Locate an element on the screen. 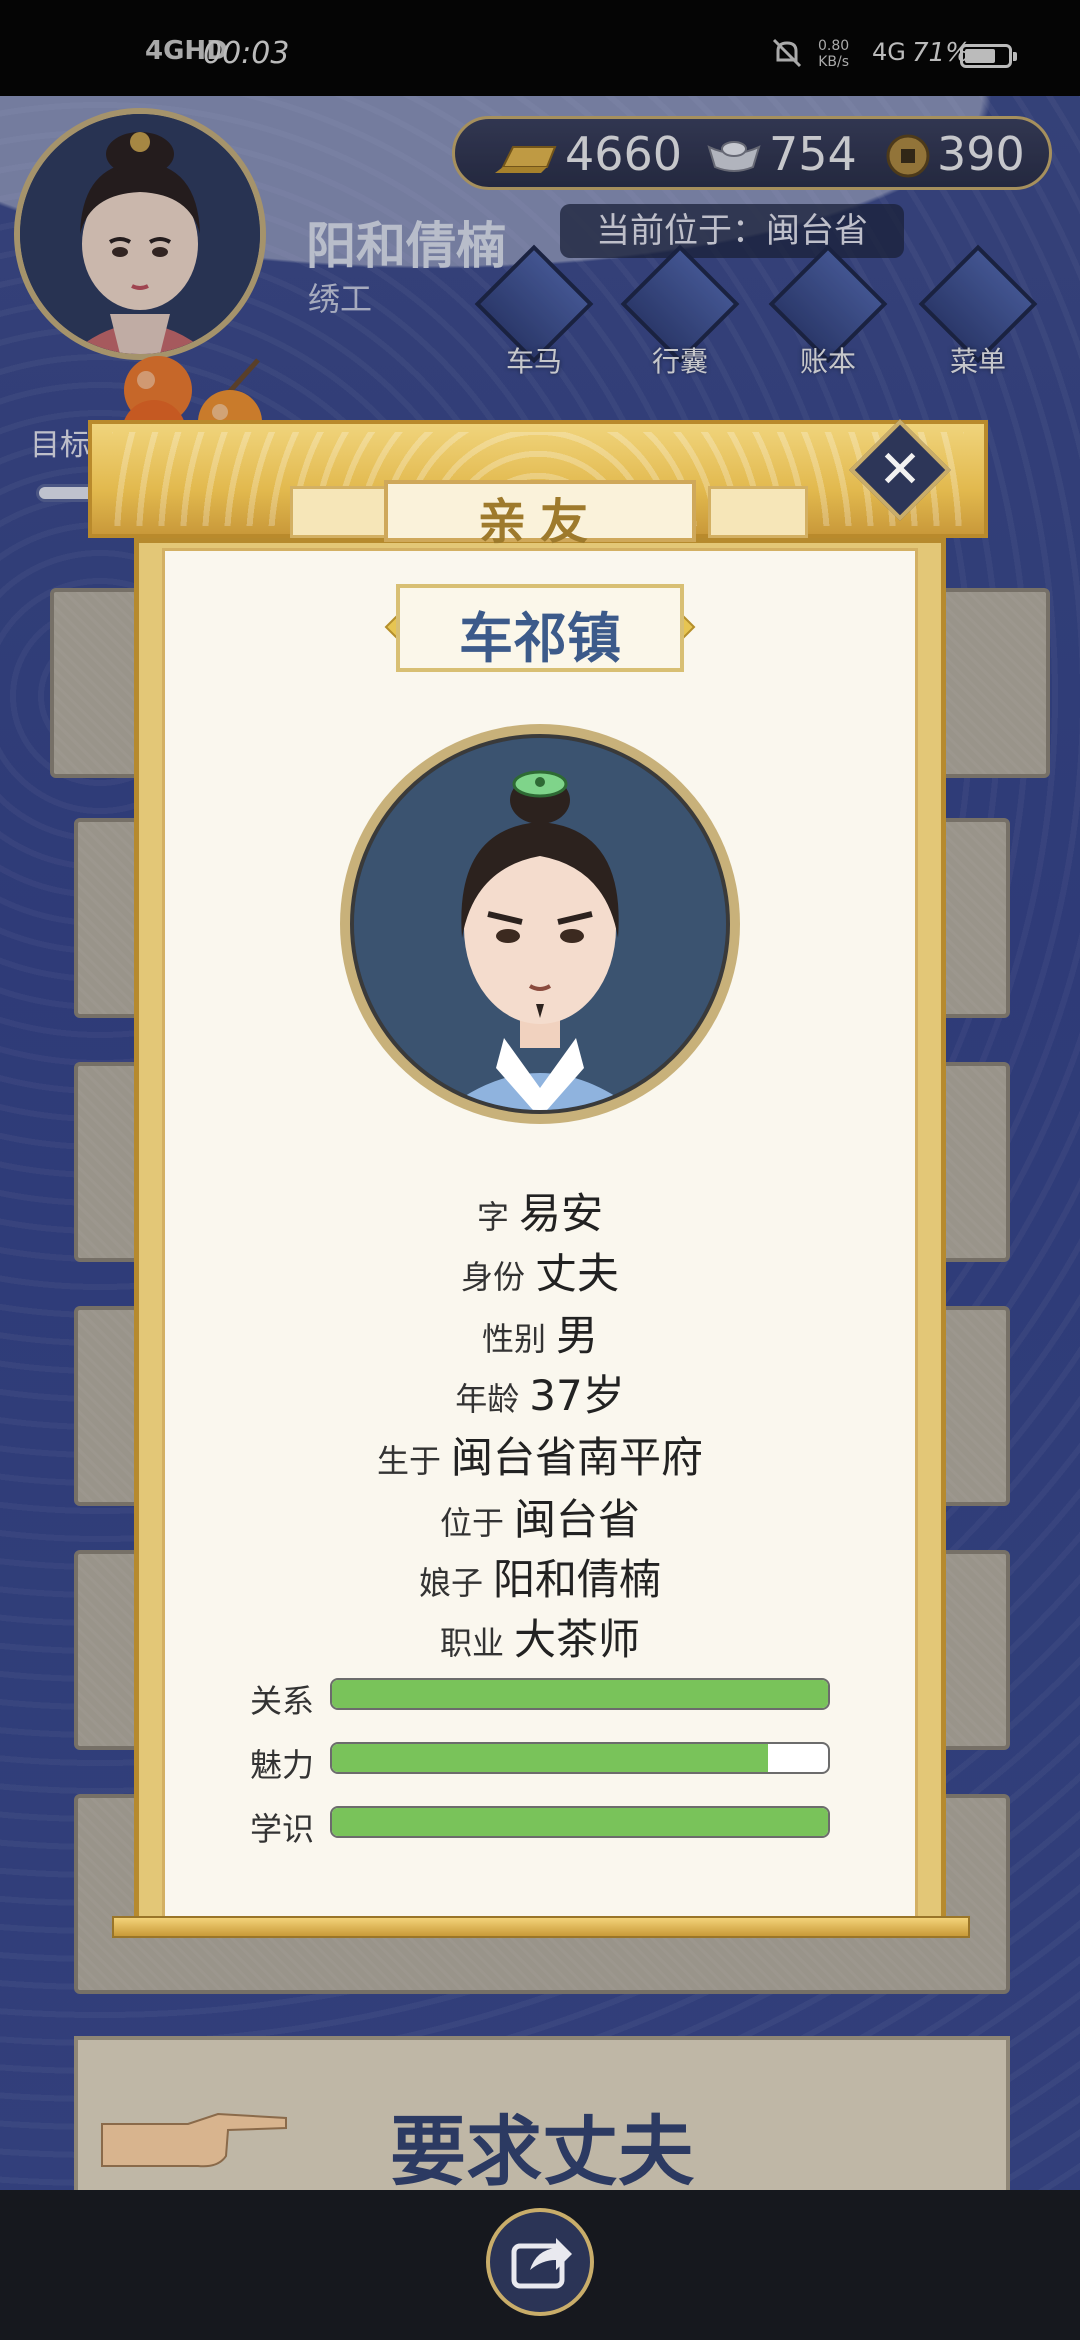 This screenshot has height=2340, width=1080. battery-fill is located at coordinates (980, 56).